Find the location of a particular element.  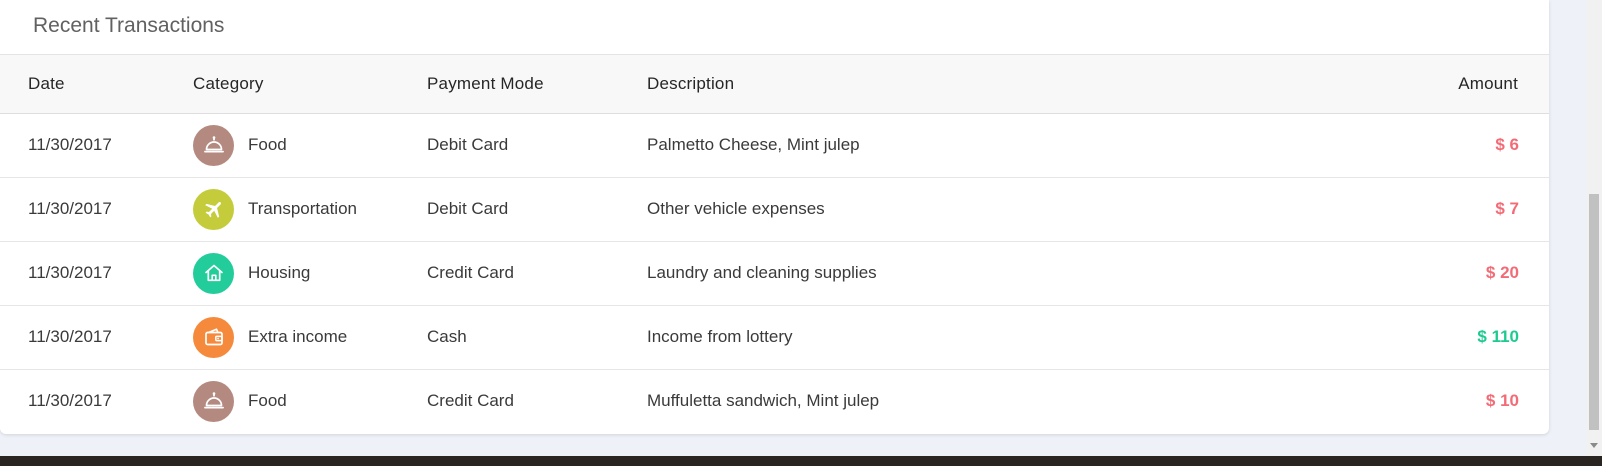

transaction-amount: $ 7 is located at coordinates (1507, 208).